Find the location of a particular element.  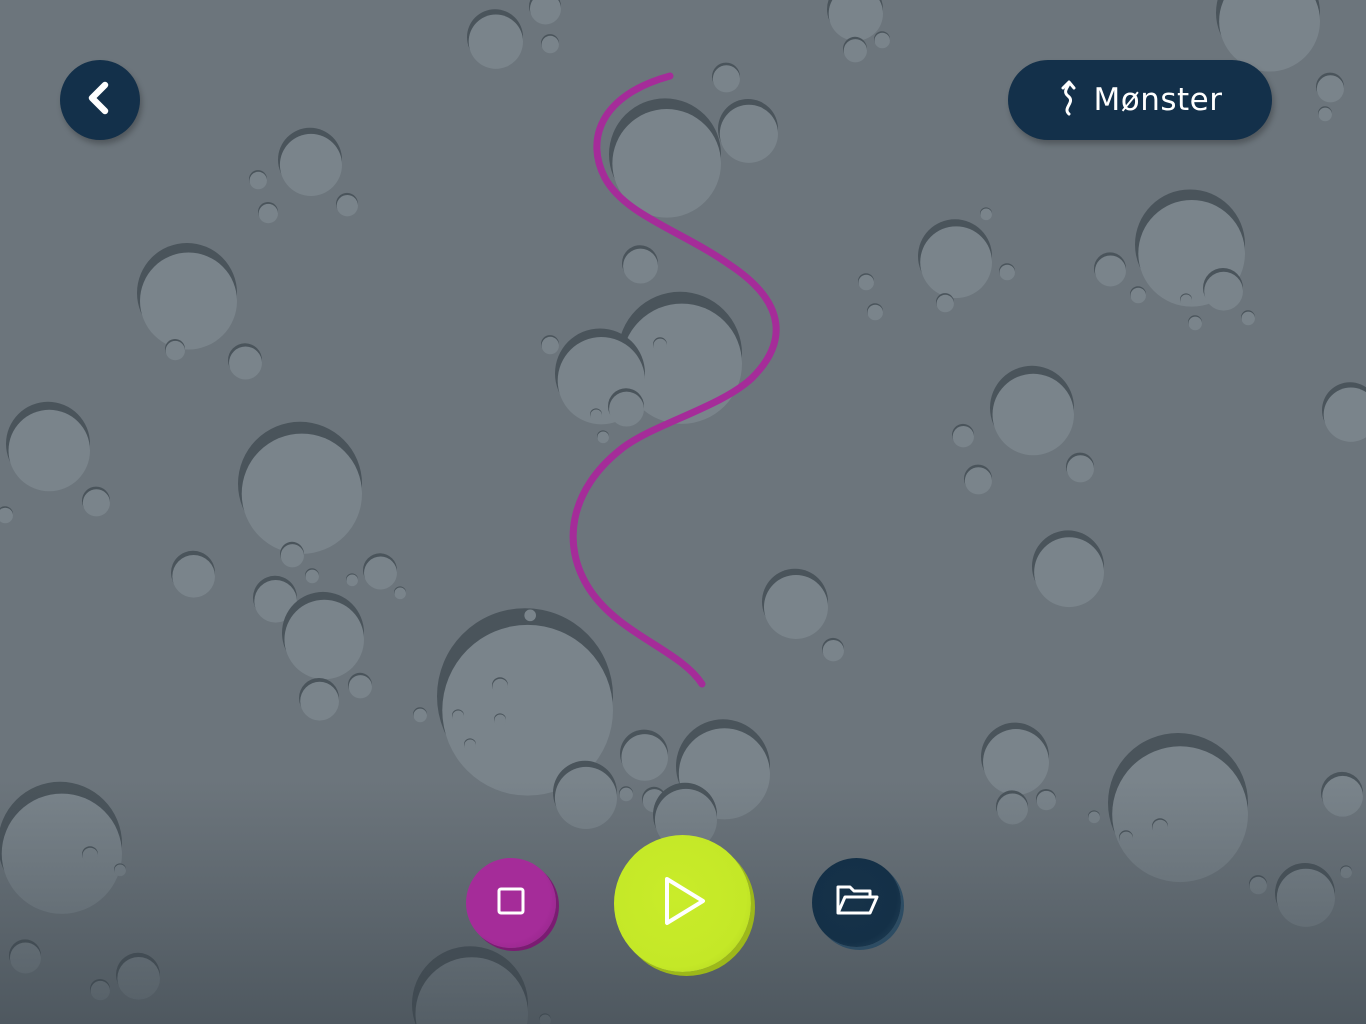

squiggle-arrow-up-icon is located at coordinates (1069, 100).